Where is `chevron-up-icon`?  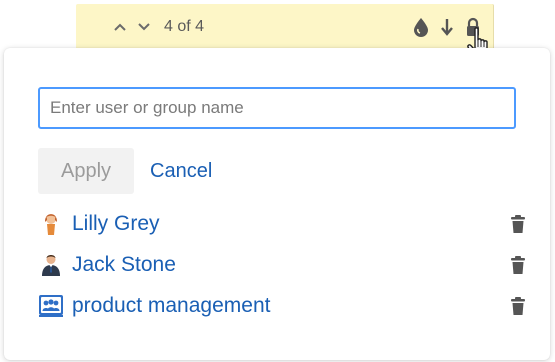 chevron-up-icon is located at coordinates (120, 27).